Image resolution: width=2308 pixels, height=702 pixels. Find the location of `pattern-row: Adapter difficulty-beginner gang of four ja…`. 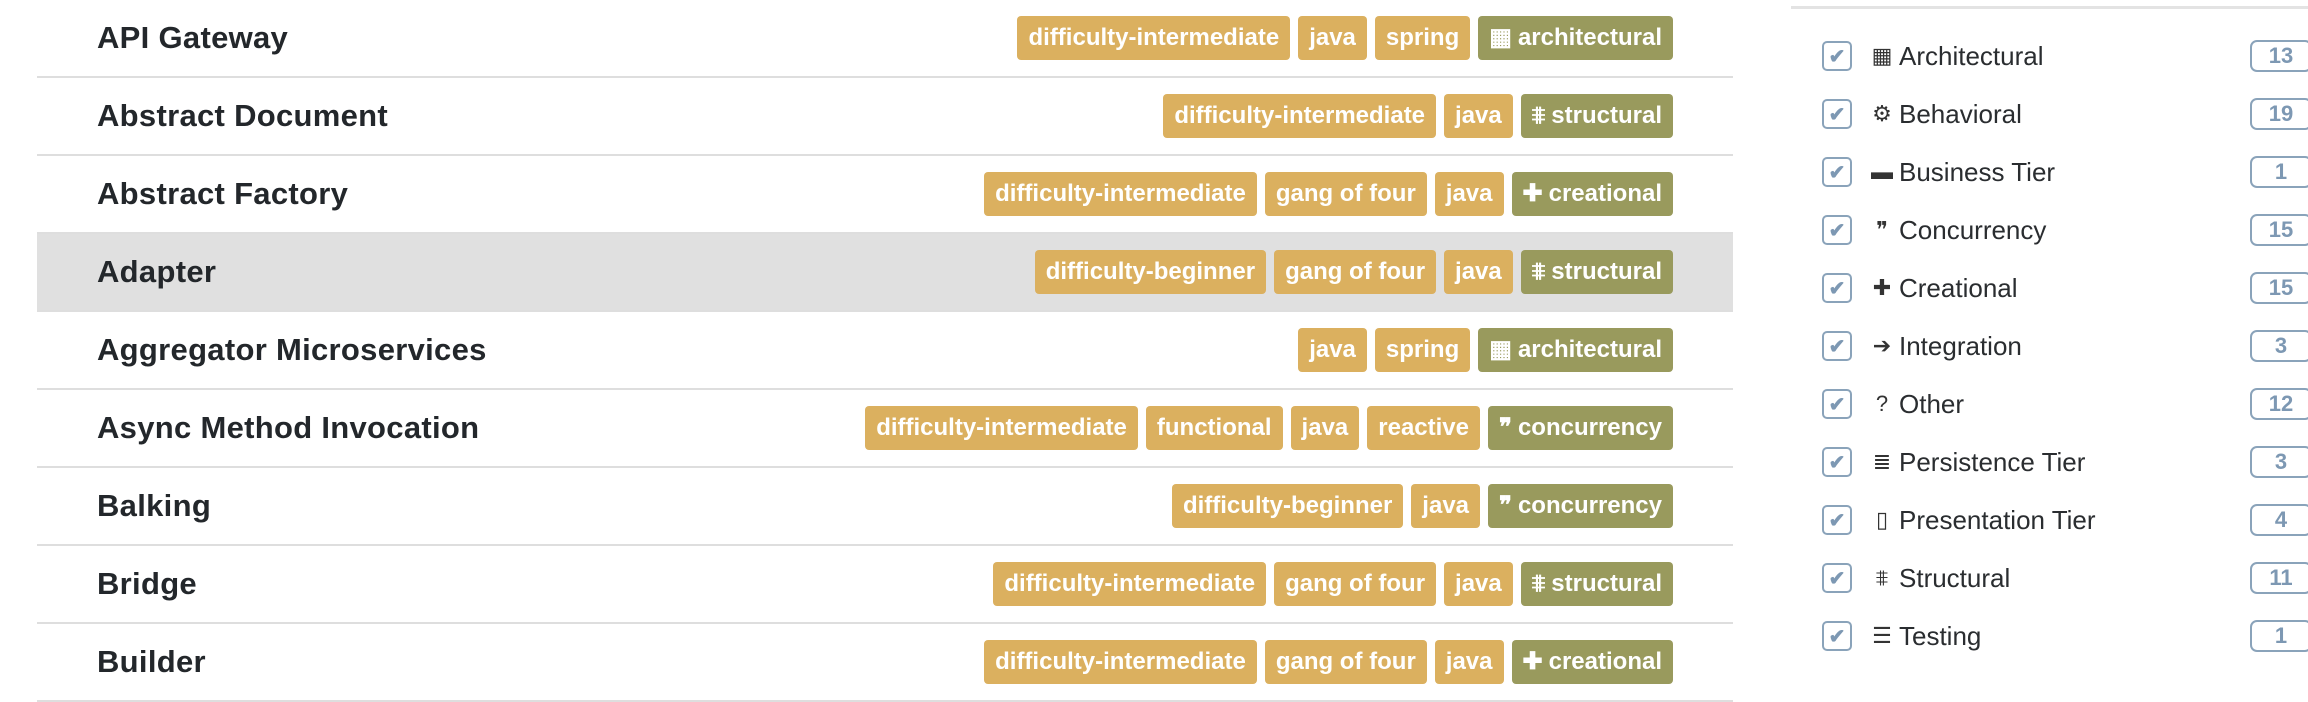

pattern-row: Adapter difficulty-beginner gang of four ja… is located at coordinates (885, 273).